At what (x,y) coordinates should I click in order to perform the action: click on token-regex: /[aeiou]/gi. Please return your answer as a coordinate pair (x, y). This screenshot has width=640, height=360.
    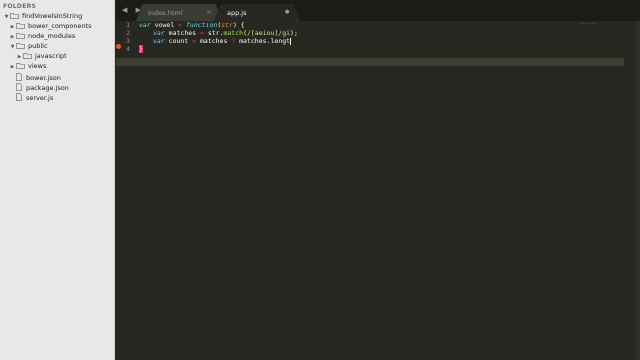
    Looking at the image, I should click on (268, 33).